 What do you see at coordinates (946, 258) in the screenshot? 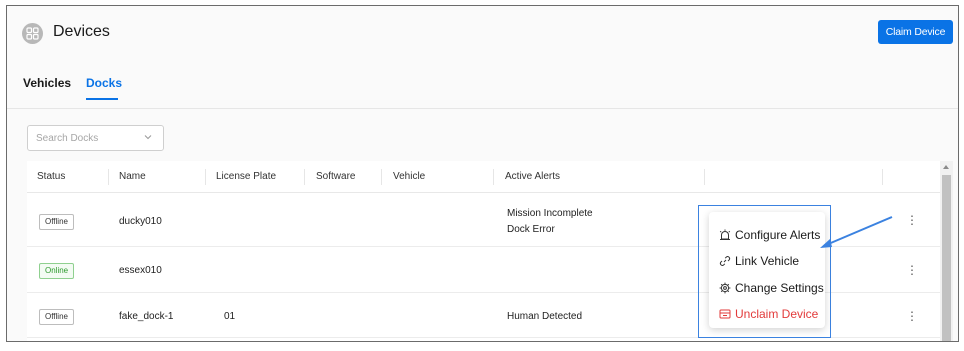
I see `scroll-thumb` at bounding box center [946, 258].